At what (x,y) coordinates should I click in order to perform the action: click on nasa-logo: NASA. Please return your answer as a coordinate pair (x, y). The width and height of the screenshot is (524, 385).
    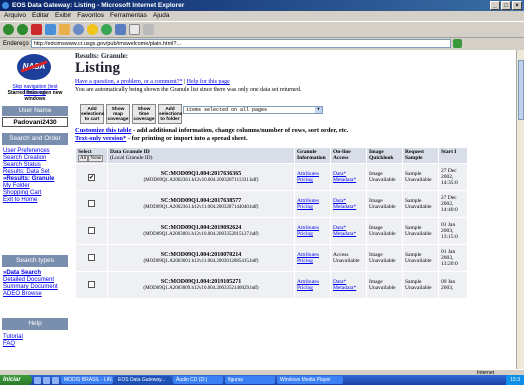
    Looking at the image, I should click on (34, 67).